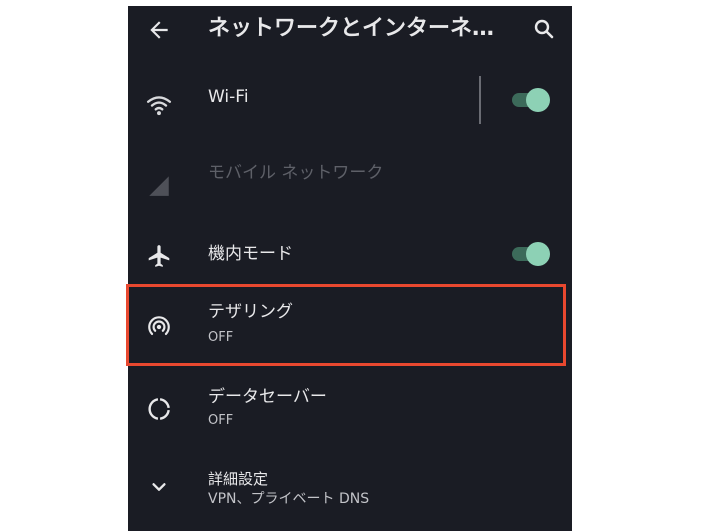 The image size is (708, 531). Describe the element at coordinates (350, 490) in the screenshot. I see `setting-item-advanced: 詳細設定 VPN、プライベート DNS` at that location.